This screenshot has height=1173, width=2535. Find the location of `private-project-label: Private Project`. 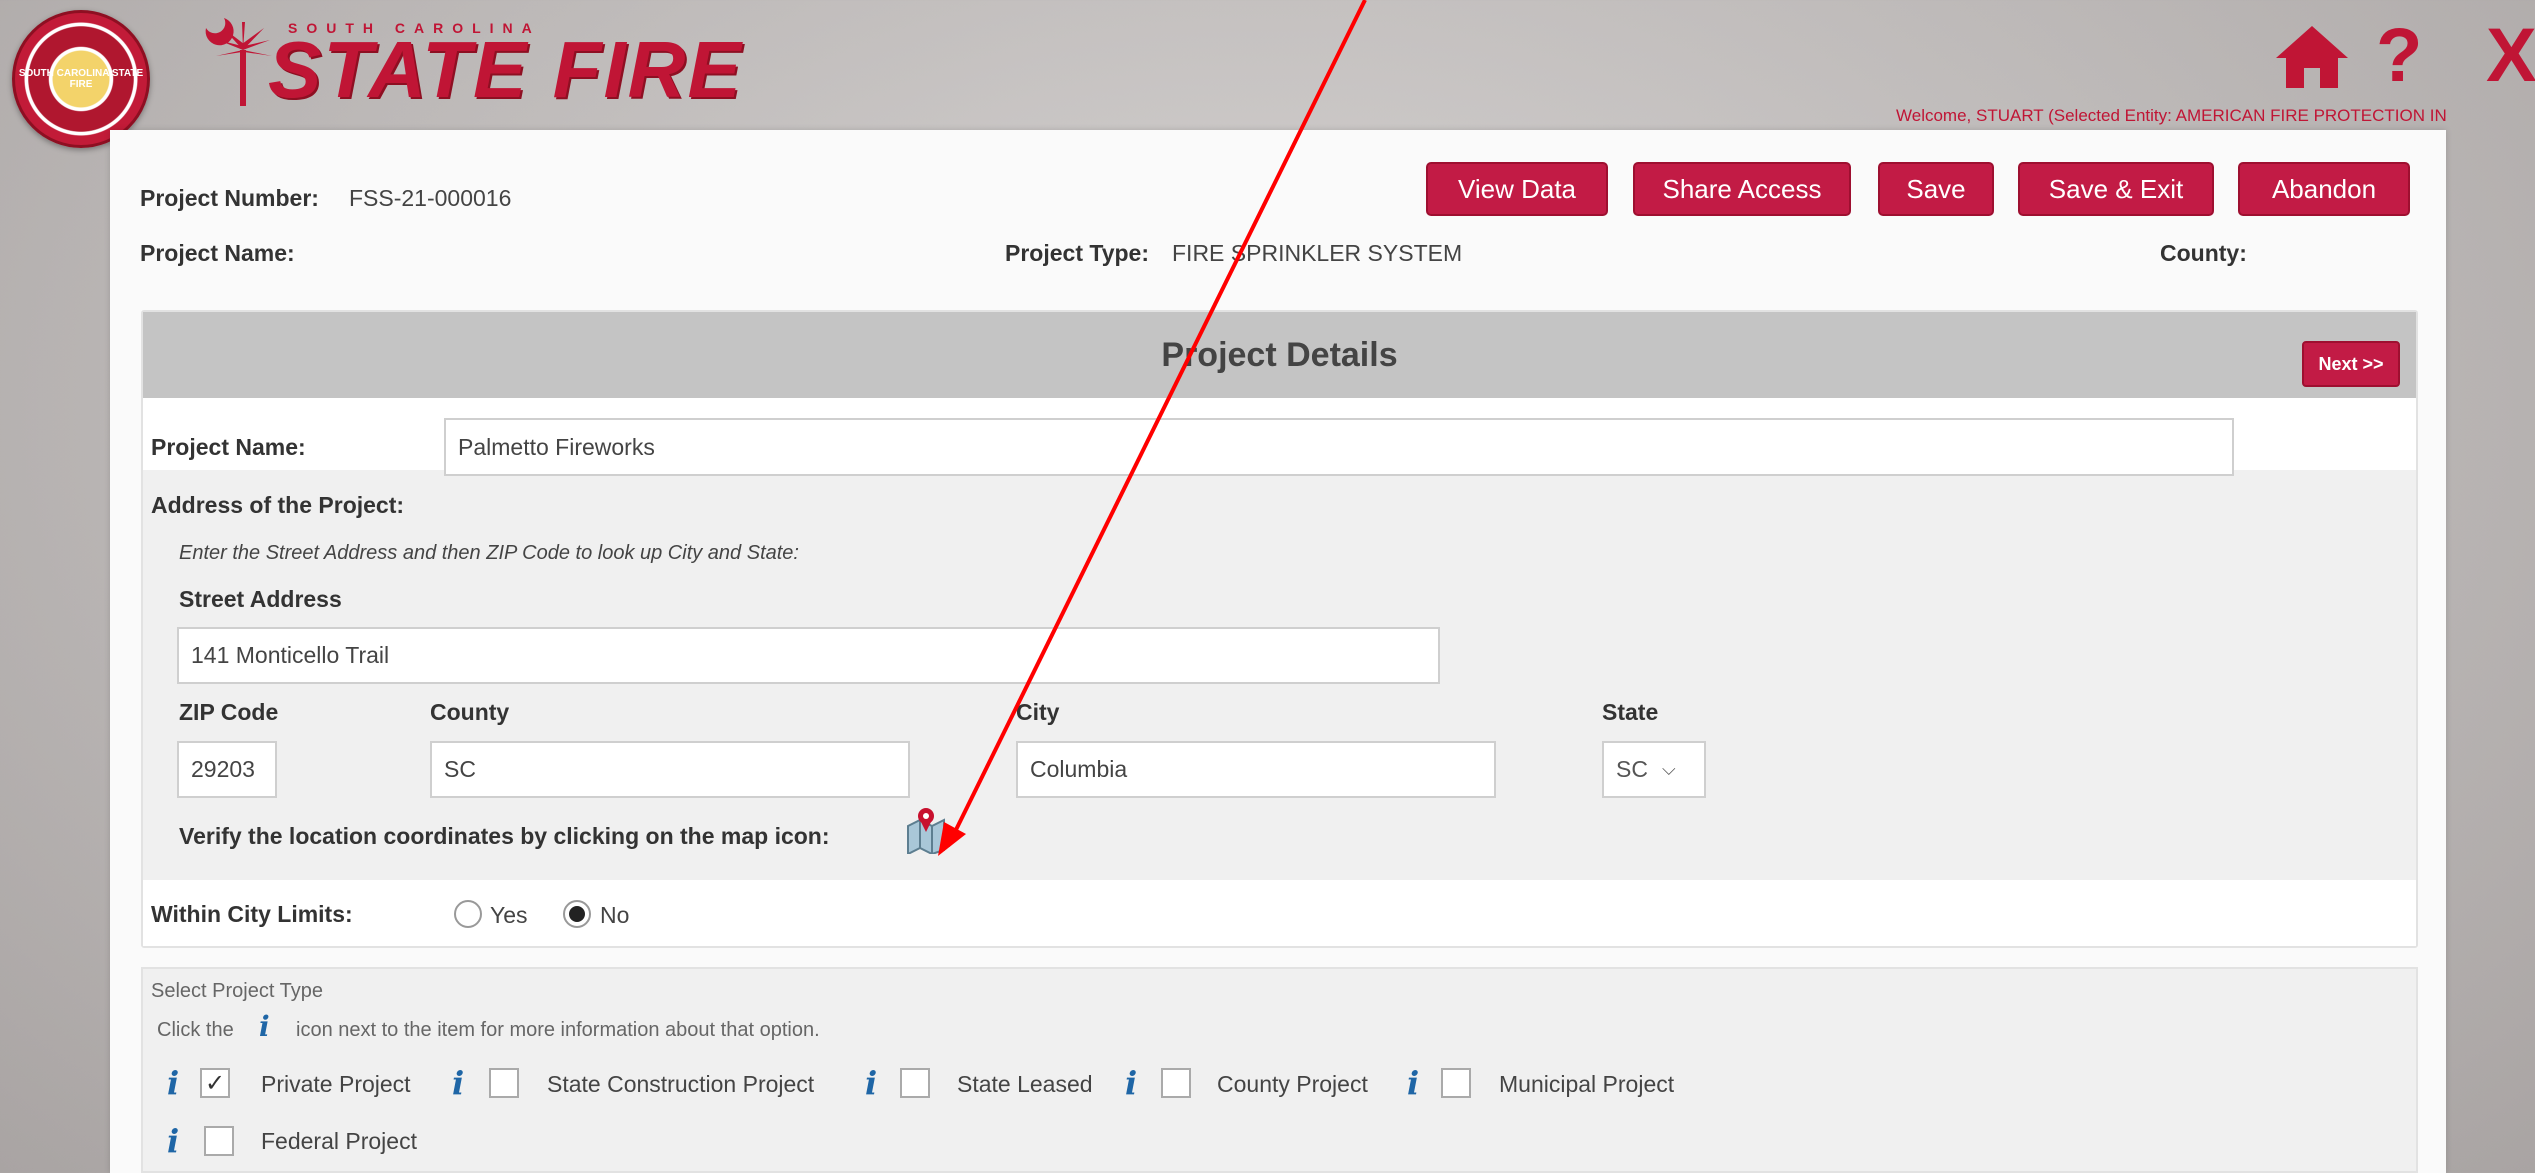

private-project-label: Private Project is located at coordinates (336, 1084).